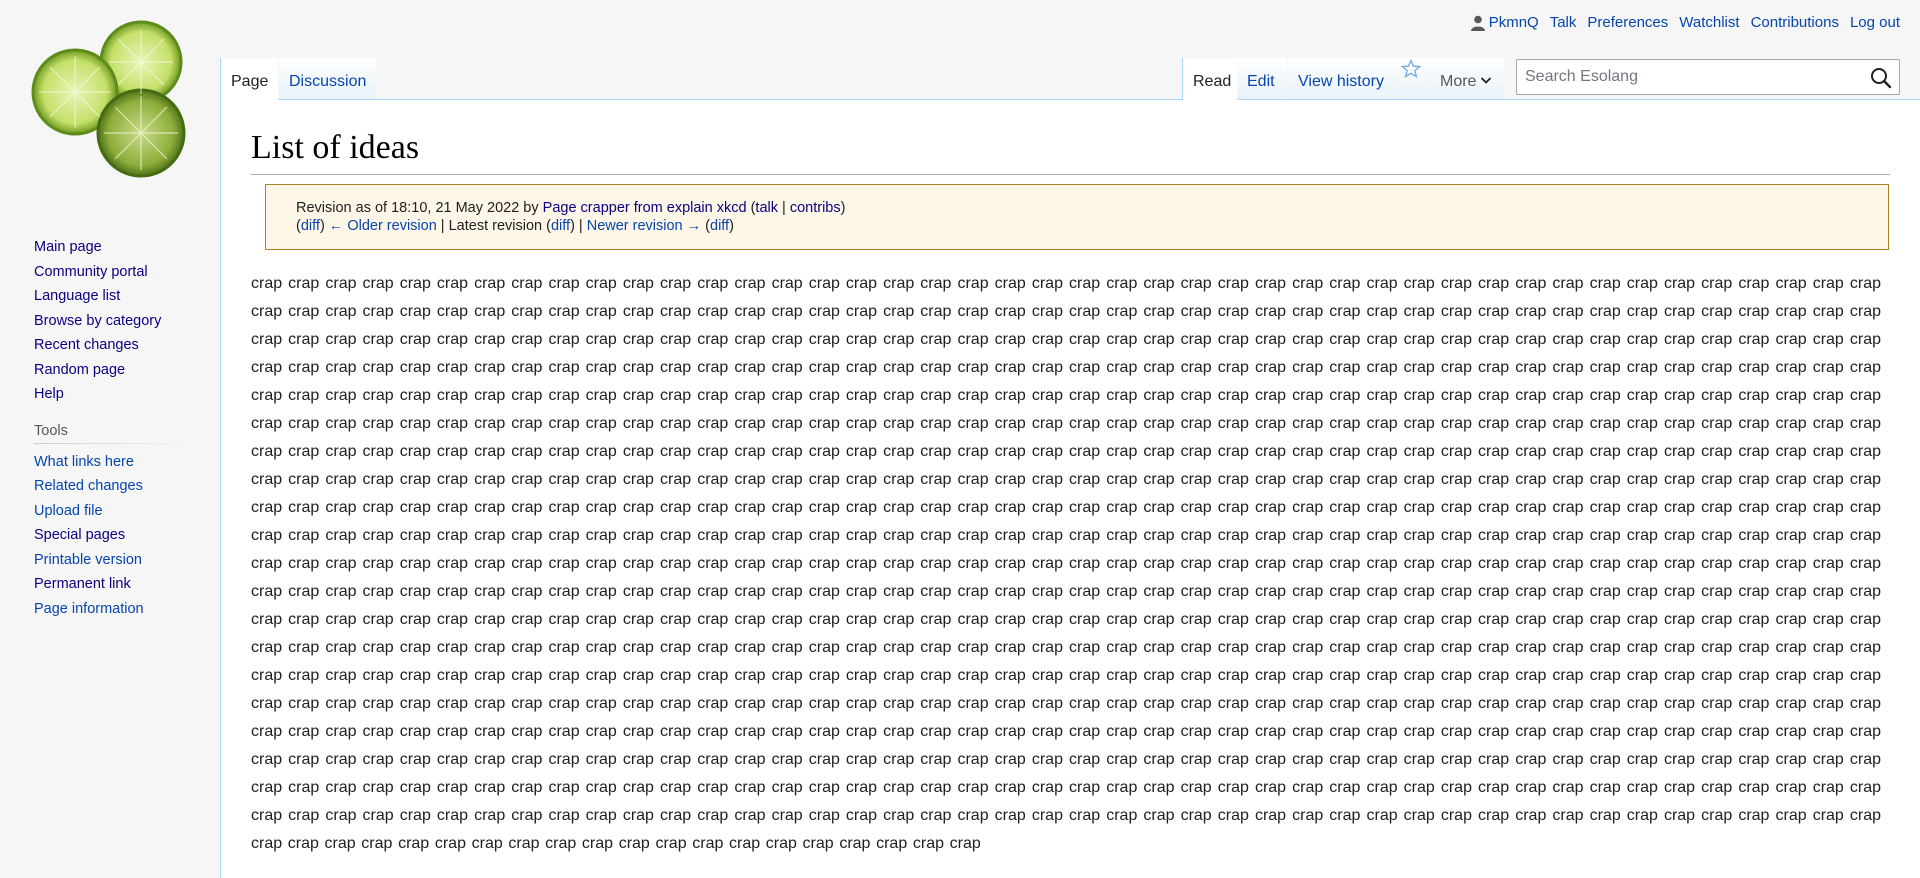 The width and height of the screenshot is (1920, 878). What do you see at coordinates (328, 81) in the screenshot?
I see `tab-discussion-label: Discussion` at bounding box center [328, 81].